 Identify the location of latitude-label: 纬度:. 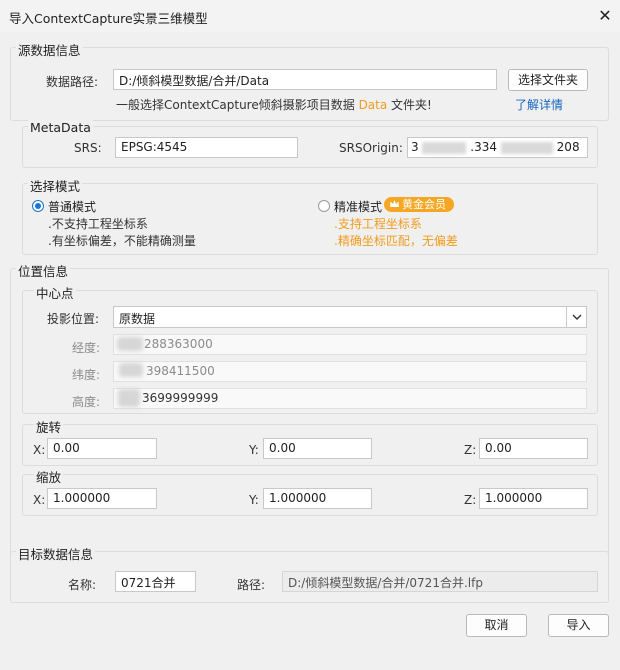
(86, 375).